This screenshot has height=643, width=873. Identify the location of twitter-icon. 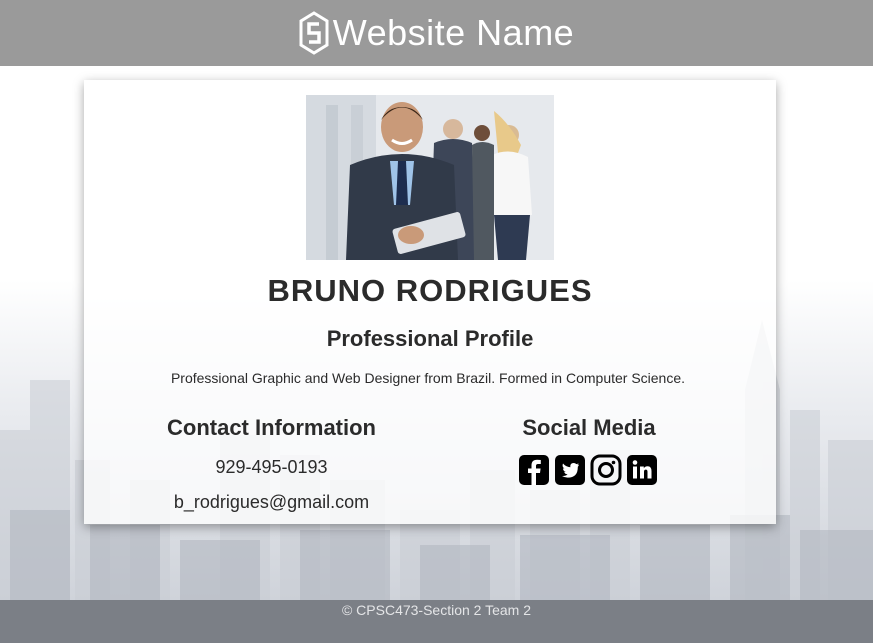
(570, 470).